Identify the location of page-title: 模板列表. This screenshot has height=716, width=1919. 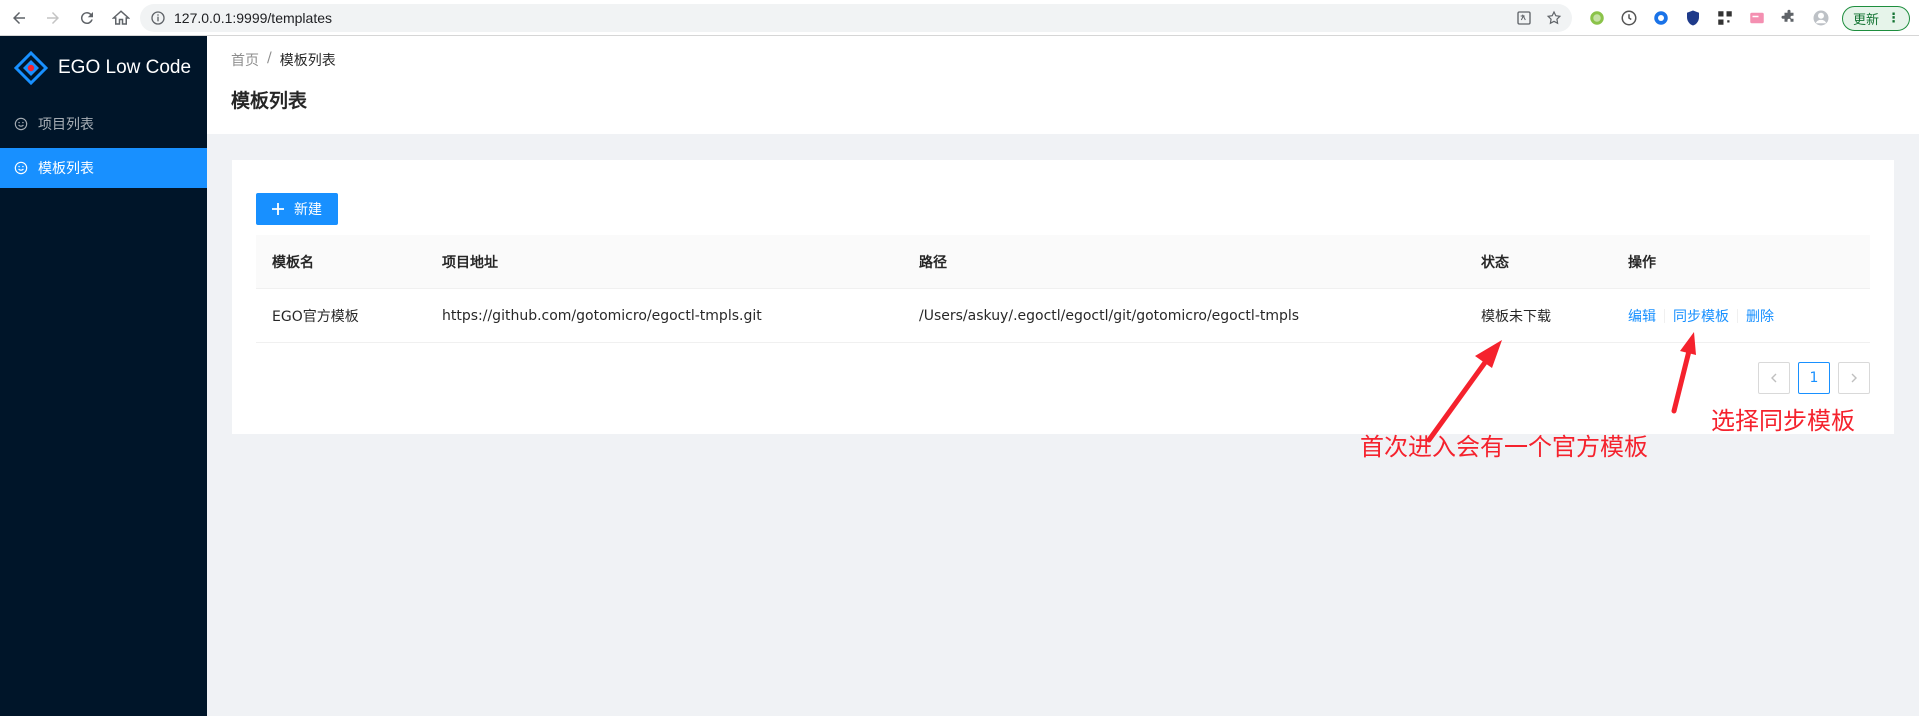
(269, 101).